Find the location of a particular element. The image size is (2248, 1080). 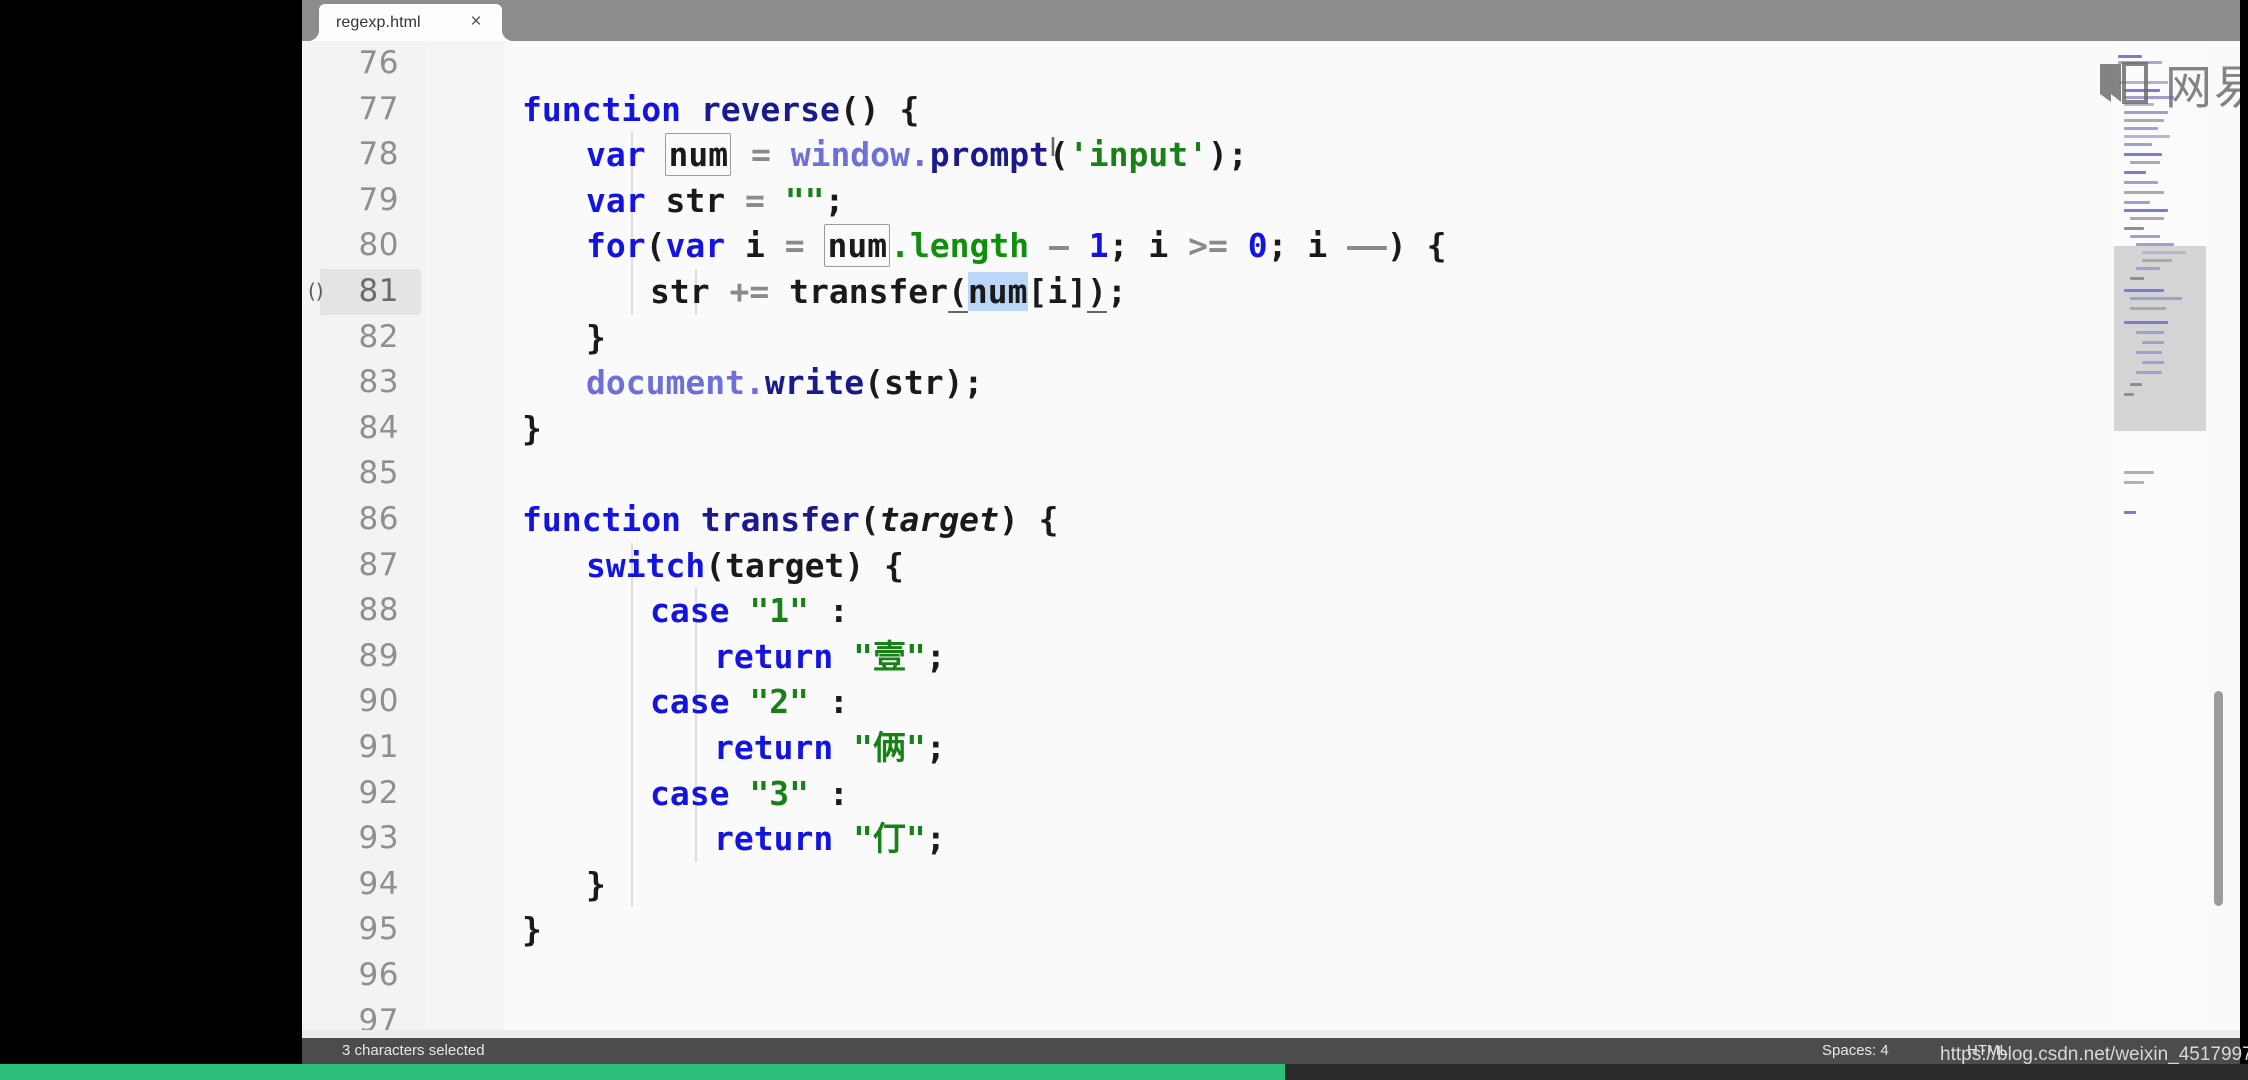

token-string-1: "1" is located at coordinates (779, 611).